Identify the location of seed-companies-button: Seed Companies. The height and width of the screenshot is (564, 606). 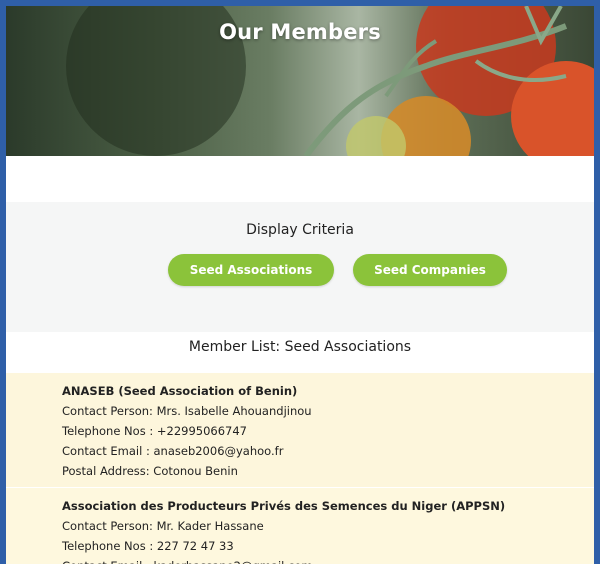
(430, 270).